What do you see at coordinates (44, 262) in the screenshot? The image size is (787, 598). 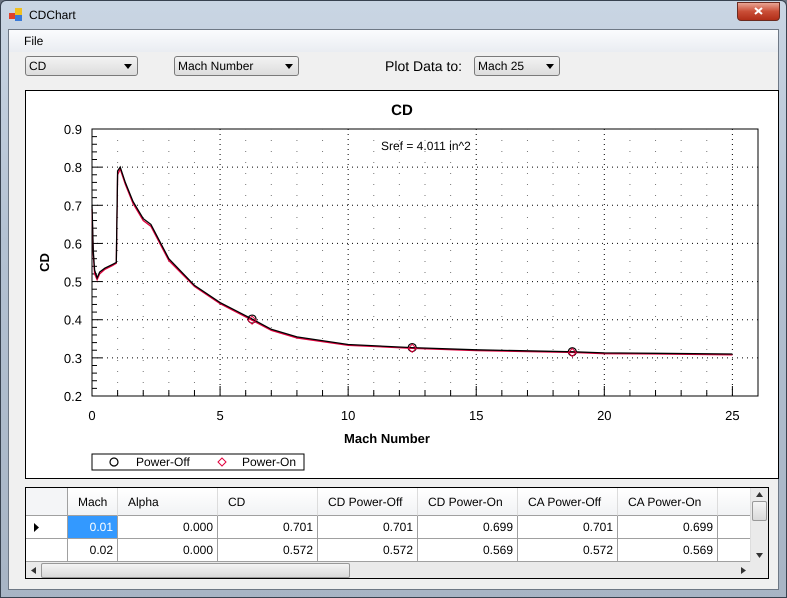 I see `y-axis-label: CD` at bounding box center [44, 262].